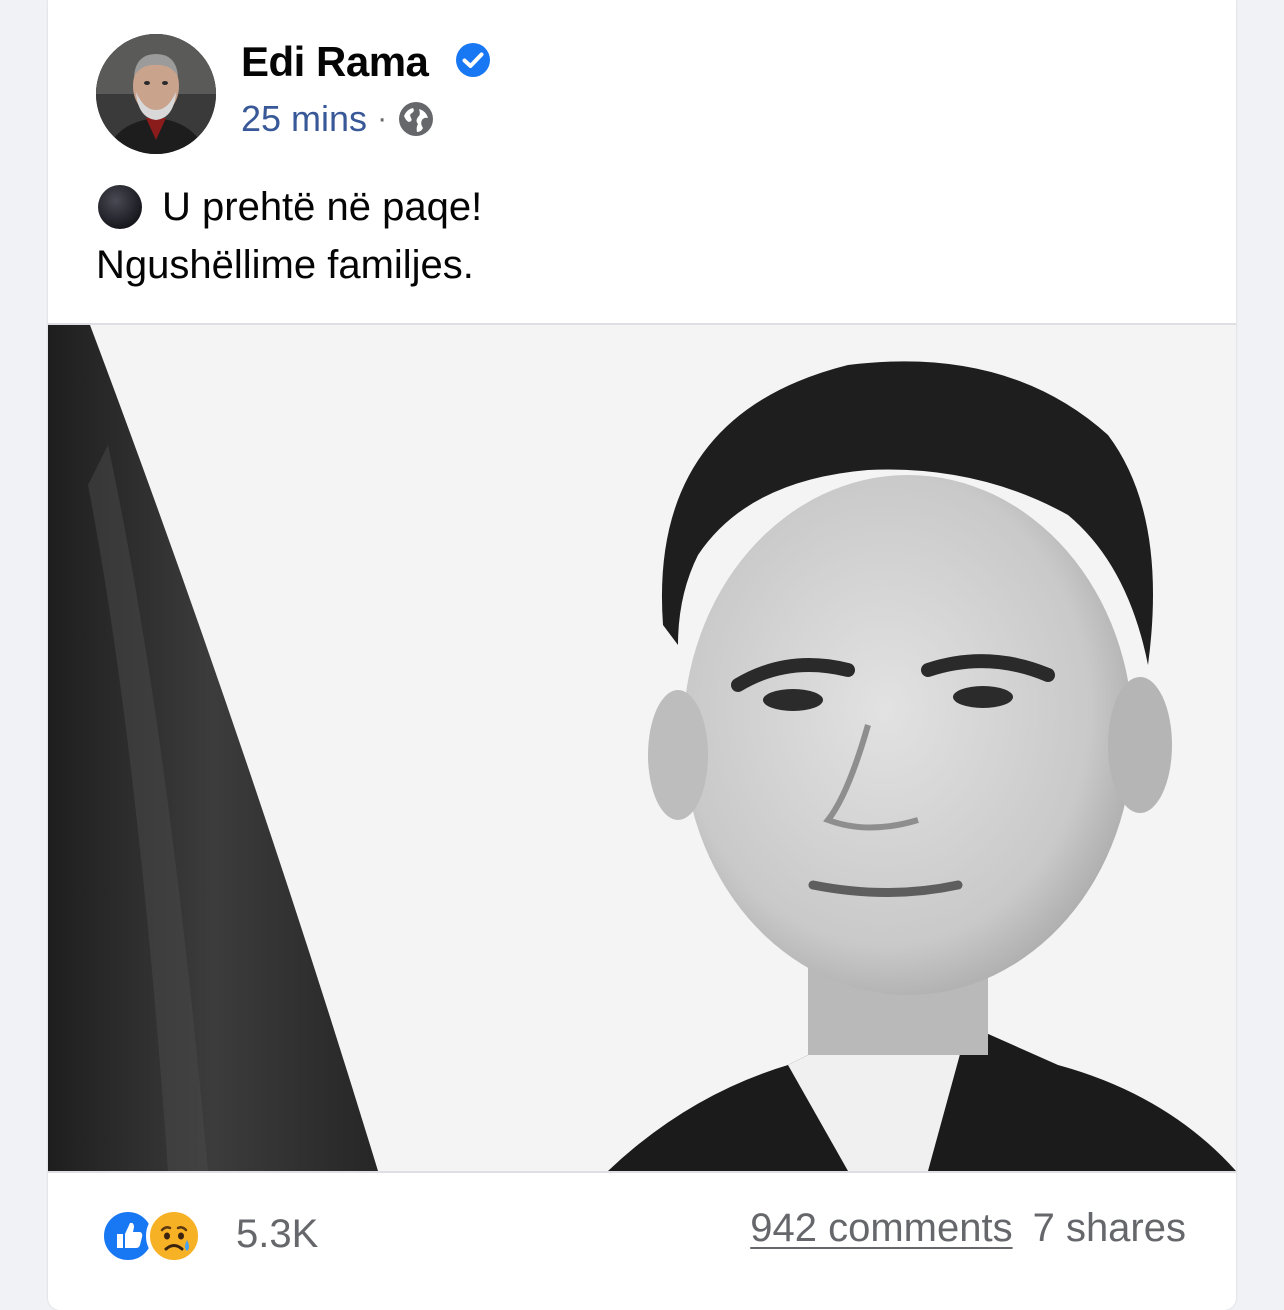 Image resolution: width=1284 pixels, height=1310 pixels. I want to click on post-text-line-2: Ngushëllime familjes., so click(285, 265).